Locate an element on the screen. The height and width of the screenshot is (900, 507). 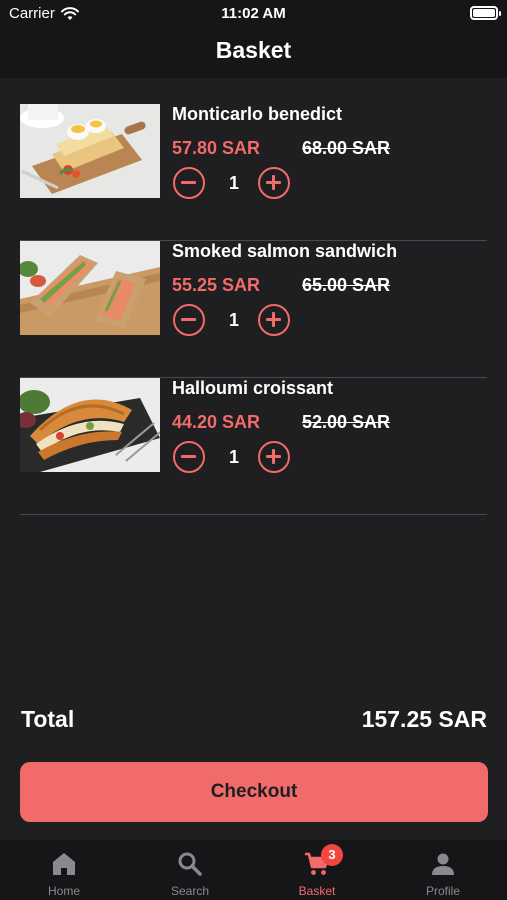
item-price: 44.20 SAR is located at coordinates (216, 422).